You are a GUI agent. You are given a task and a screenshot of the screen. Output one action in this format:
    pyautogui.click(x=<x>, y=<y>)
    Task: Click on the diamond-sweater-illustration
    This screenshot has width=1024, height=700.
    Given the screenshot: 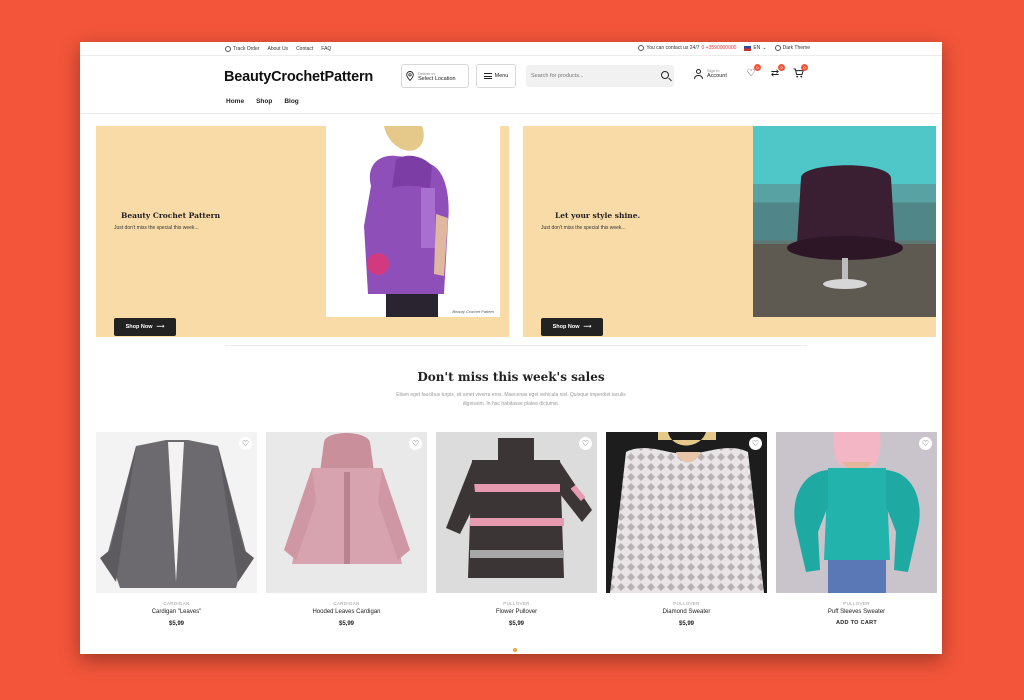 What is the action you would take?
    pyautogui.click(x=687, y=512)
    